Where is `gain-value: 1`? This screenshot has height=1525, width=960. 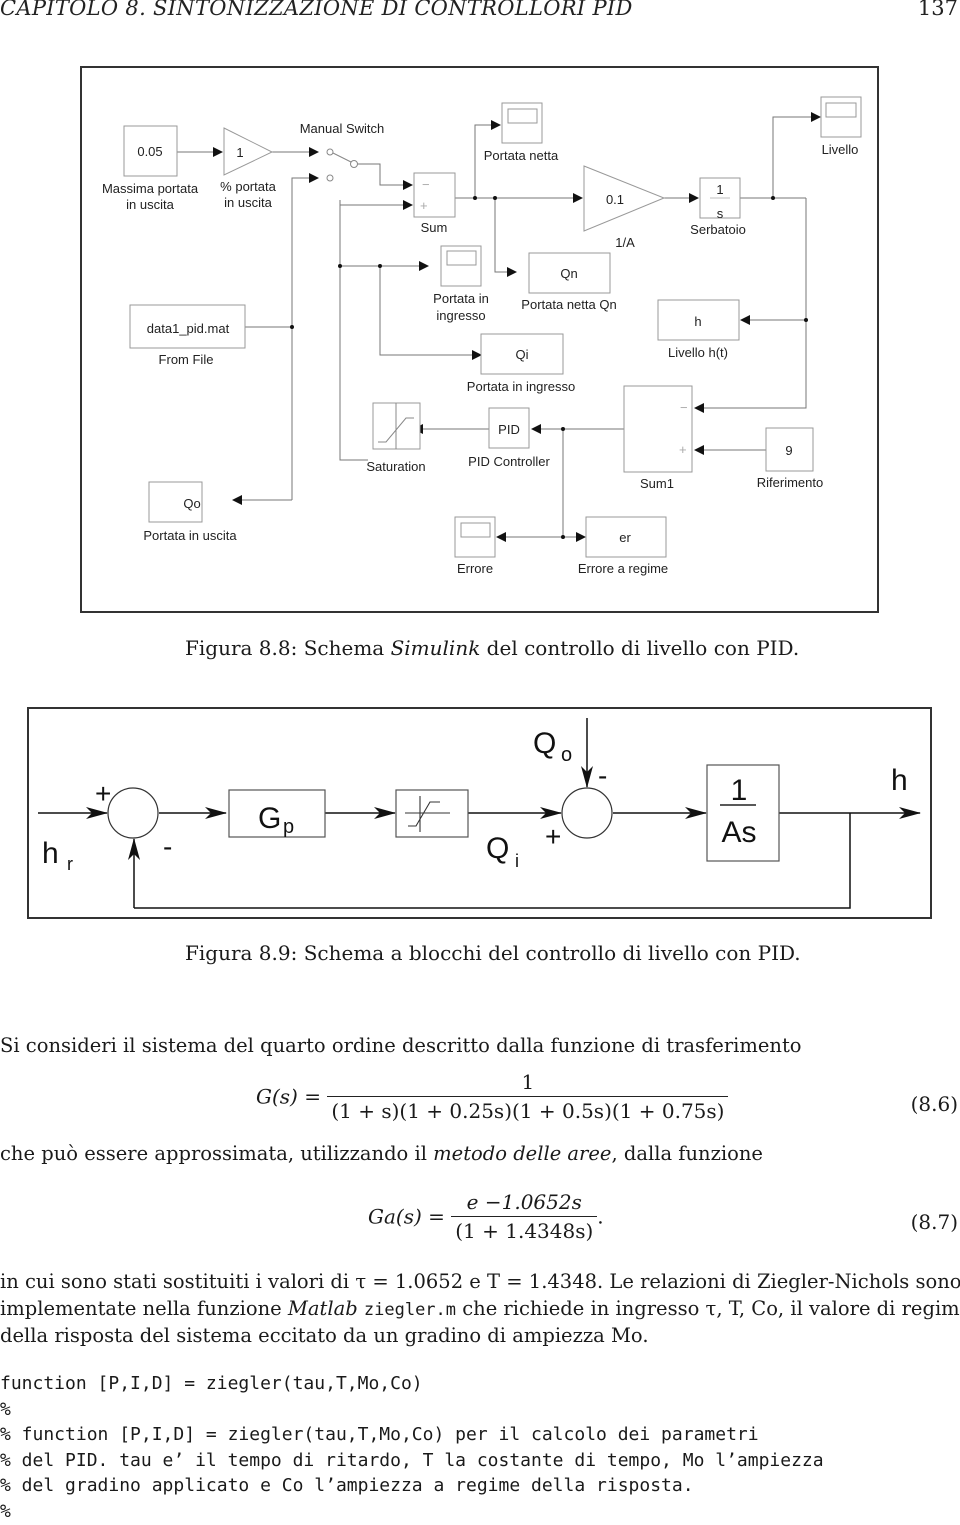 gain-value: 1 is located at coordinates (239, 152).